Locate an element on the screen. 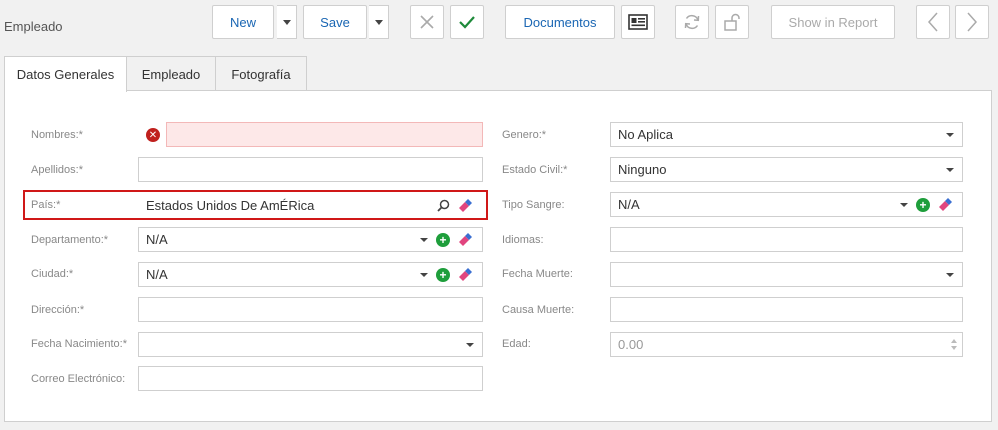 This screenshot has height=430, width=998. cancel-button is located at coordinates (427, 22).